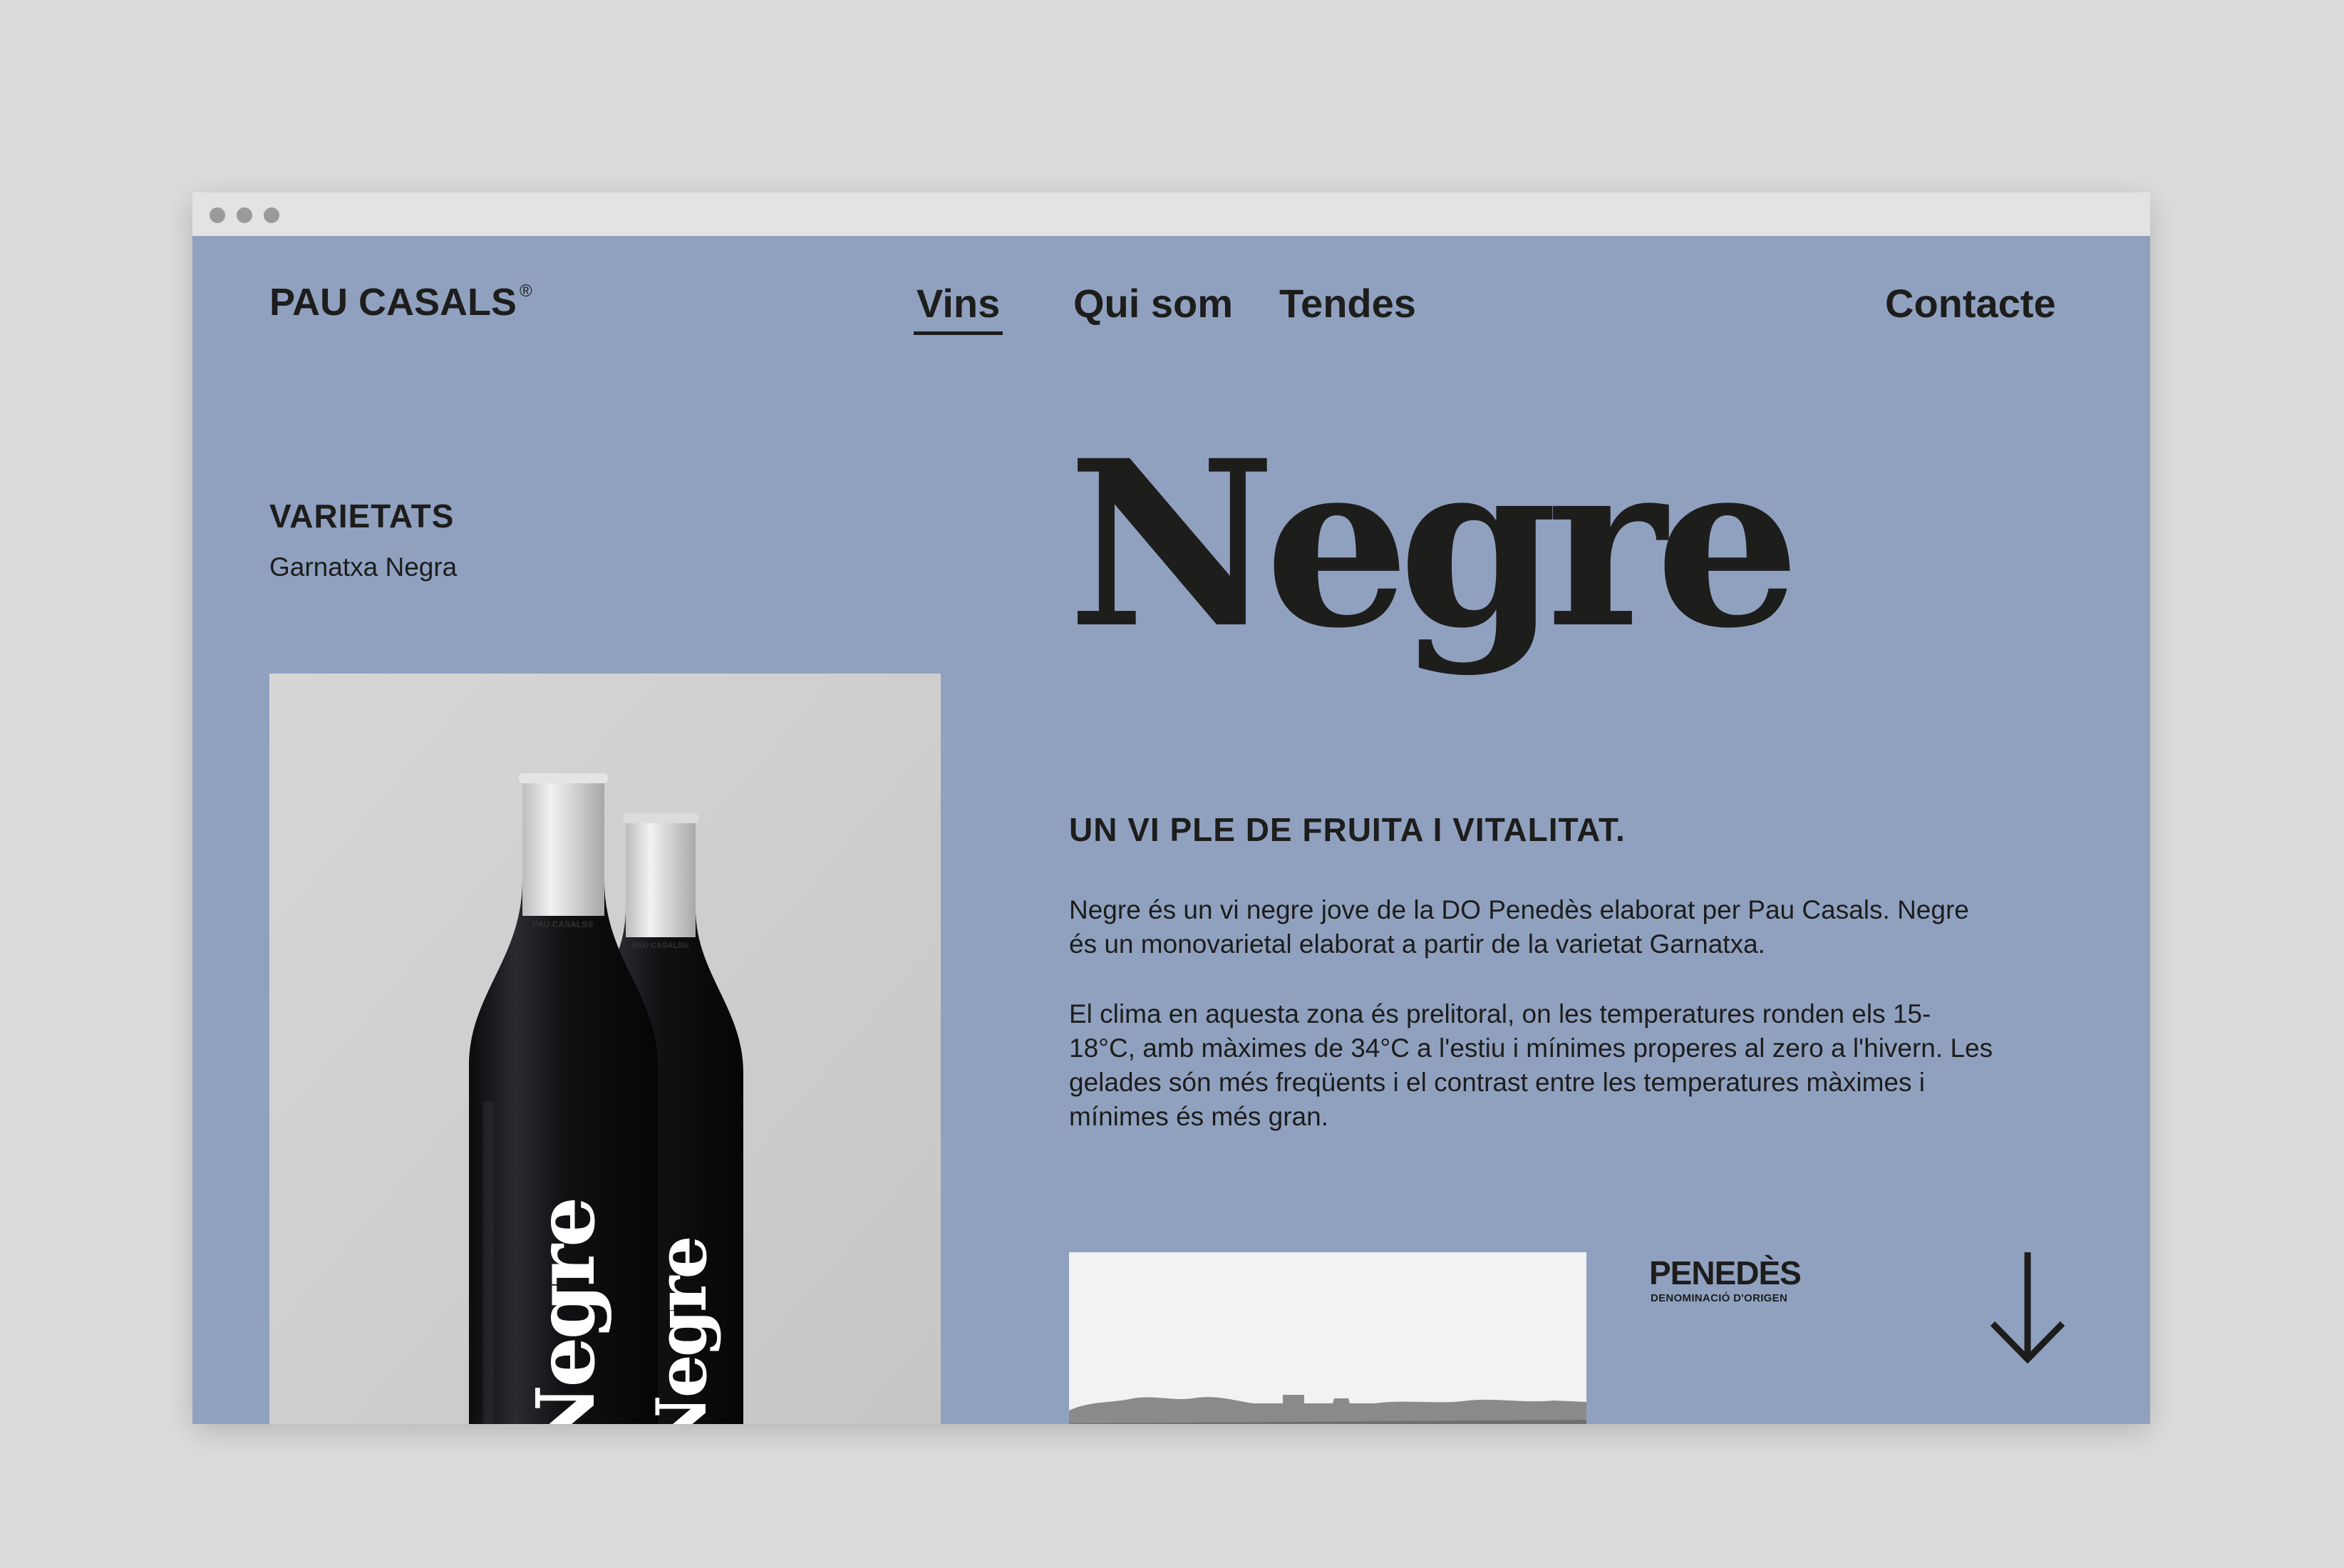 The image size is (2344, 1568). Describe the element at coordinates (526, 292) in the screenshot. I see `registered-mark: ®` at that location.